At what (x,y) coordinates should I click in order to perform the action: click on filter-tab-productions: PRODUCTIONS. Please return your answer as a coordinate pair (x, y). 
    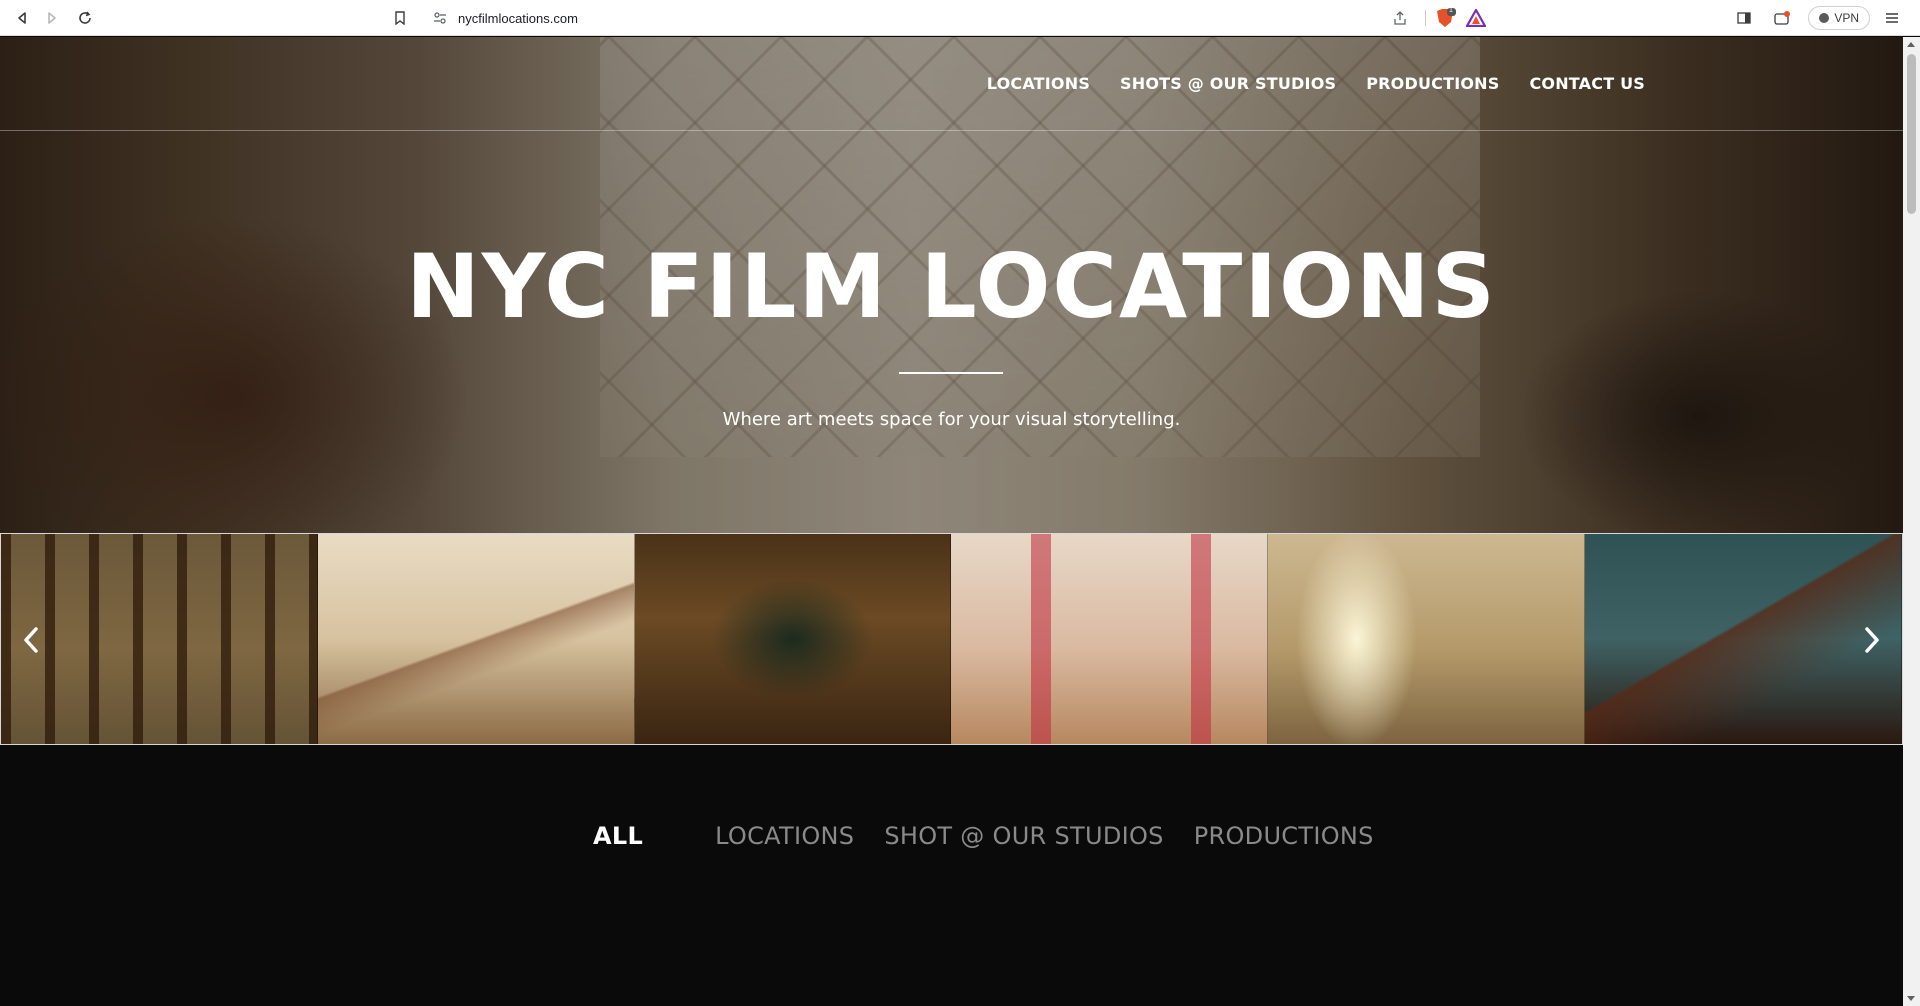
    Looking at the image, I should click on (1284, 836).